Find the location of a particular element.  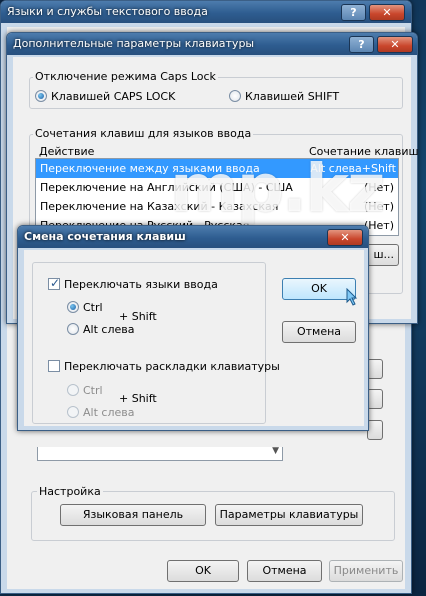

change-hotkey-title: Смена сочетания клавиш is located at coordinates (105, 236).